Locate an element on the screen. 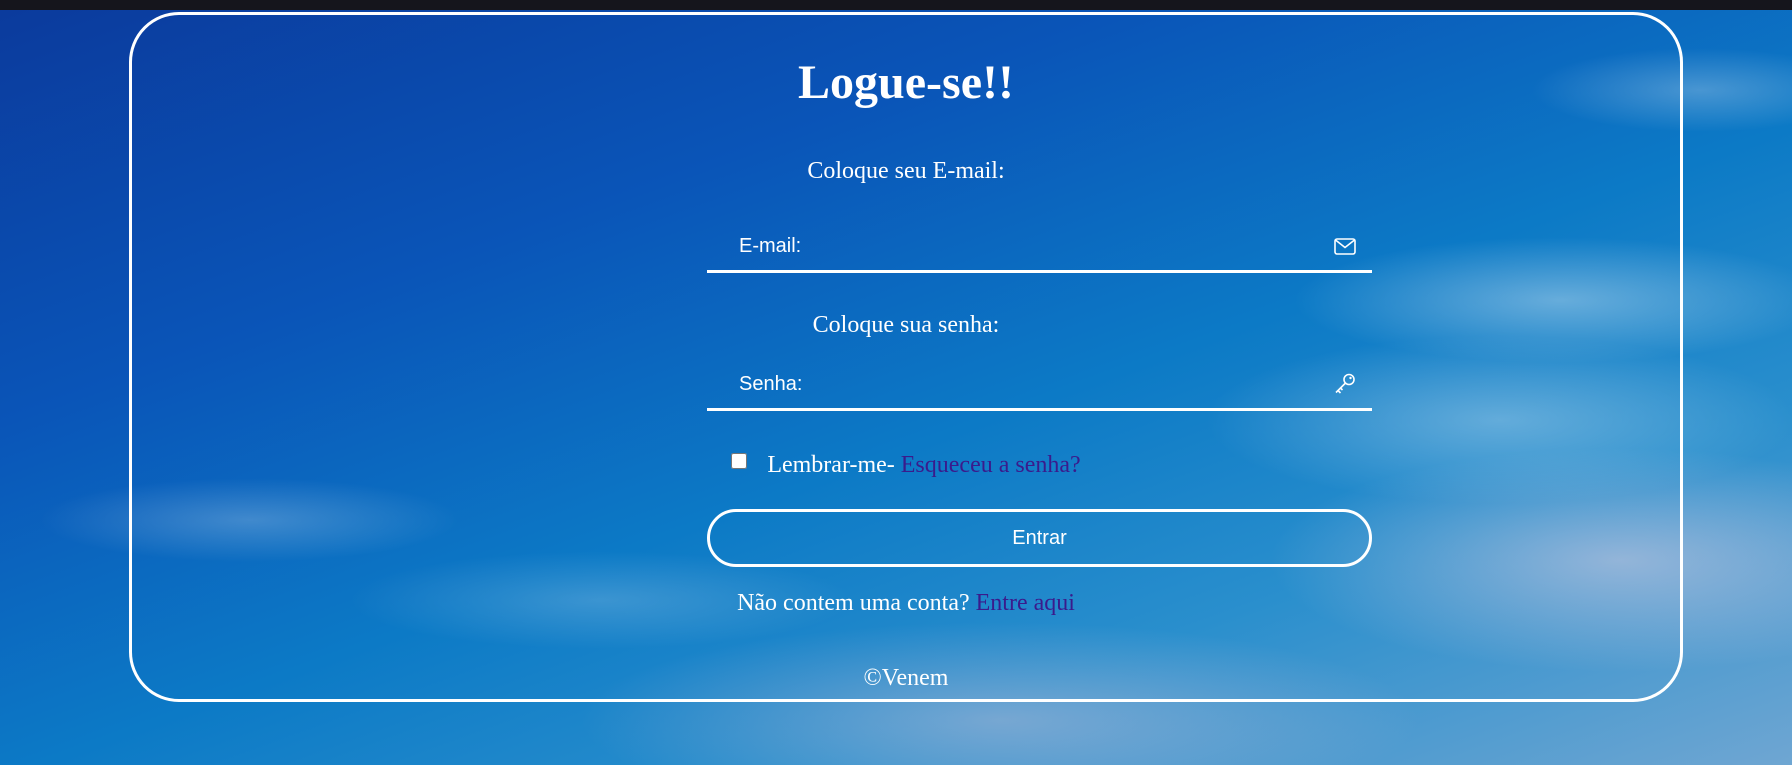  email-input is located at coordinates (1039, 246).